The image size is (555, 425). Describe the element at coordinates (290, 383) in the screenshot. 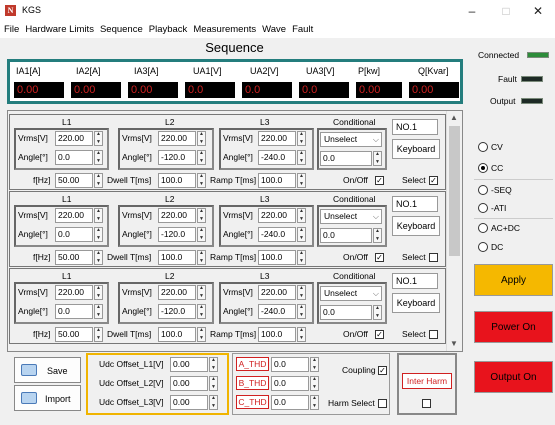

I see `b-thd-input: 0.0` at that location.